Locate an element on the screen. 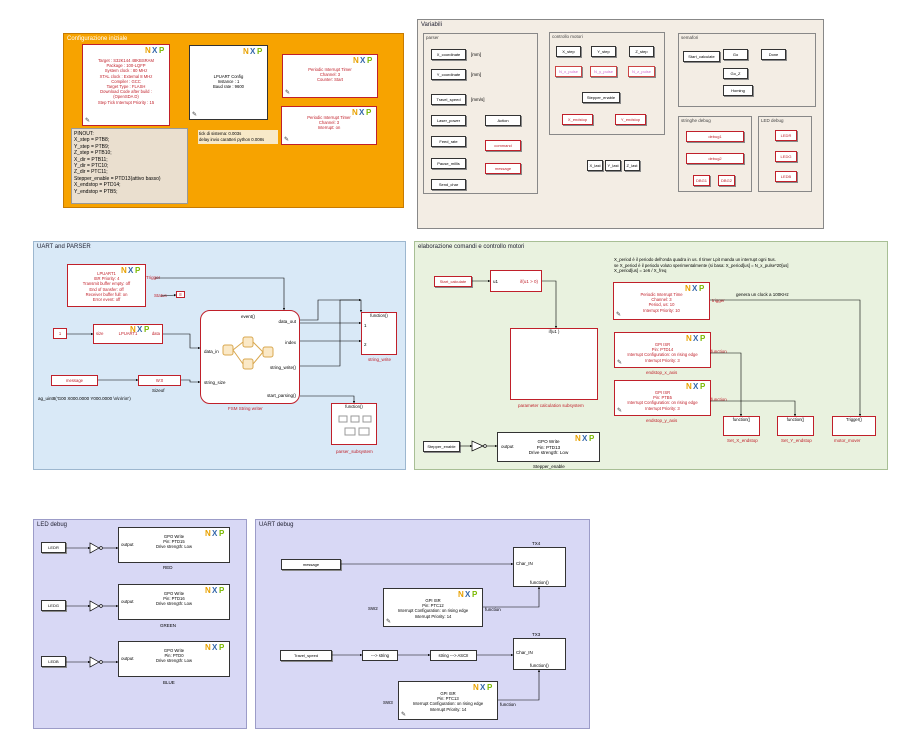 The height and width of the screenshot is (746, 904). function-port: function is located at coordinates (719, 351).